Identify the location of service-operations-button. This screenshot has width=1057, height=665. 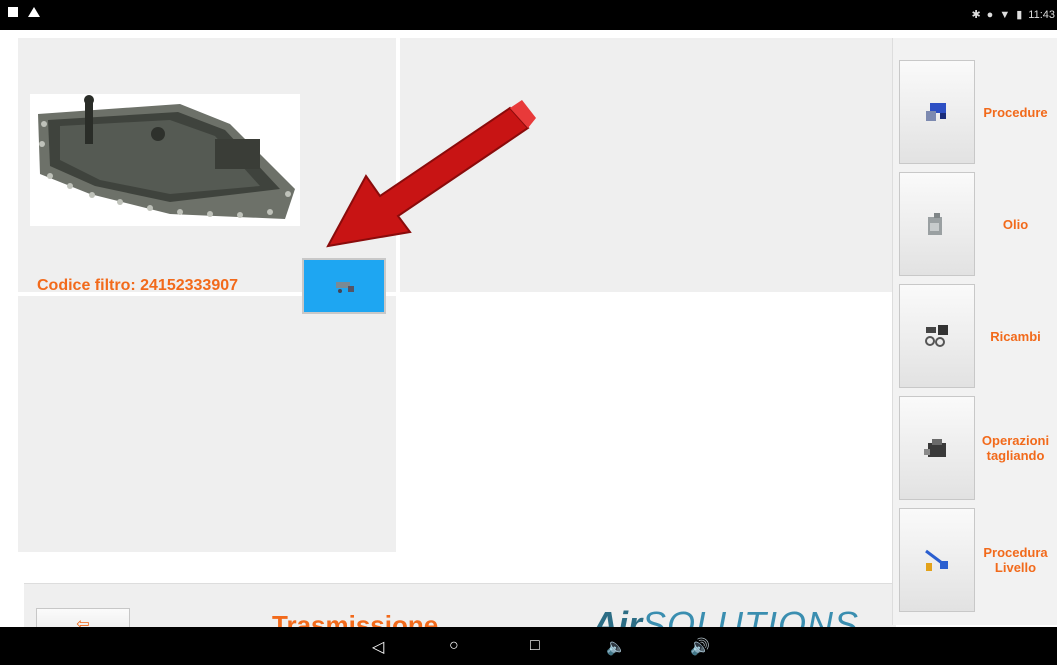
(937, 448).